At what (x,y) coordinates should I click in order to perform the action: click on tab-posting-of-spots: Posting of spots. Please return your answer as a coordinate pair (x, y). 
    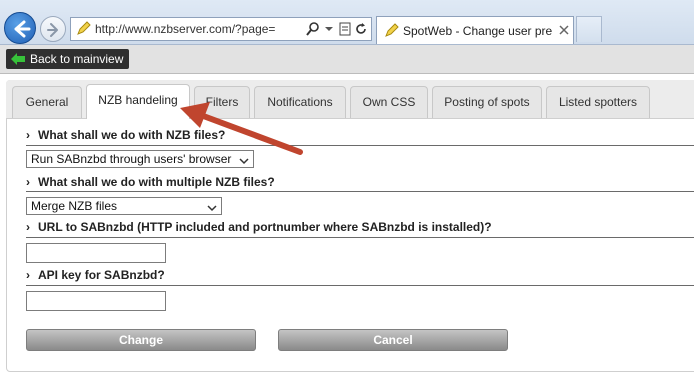
    Looking at the image, I should click on (487, 102).